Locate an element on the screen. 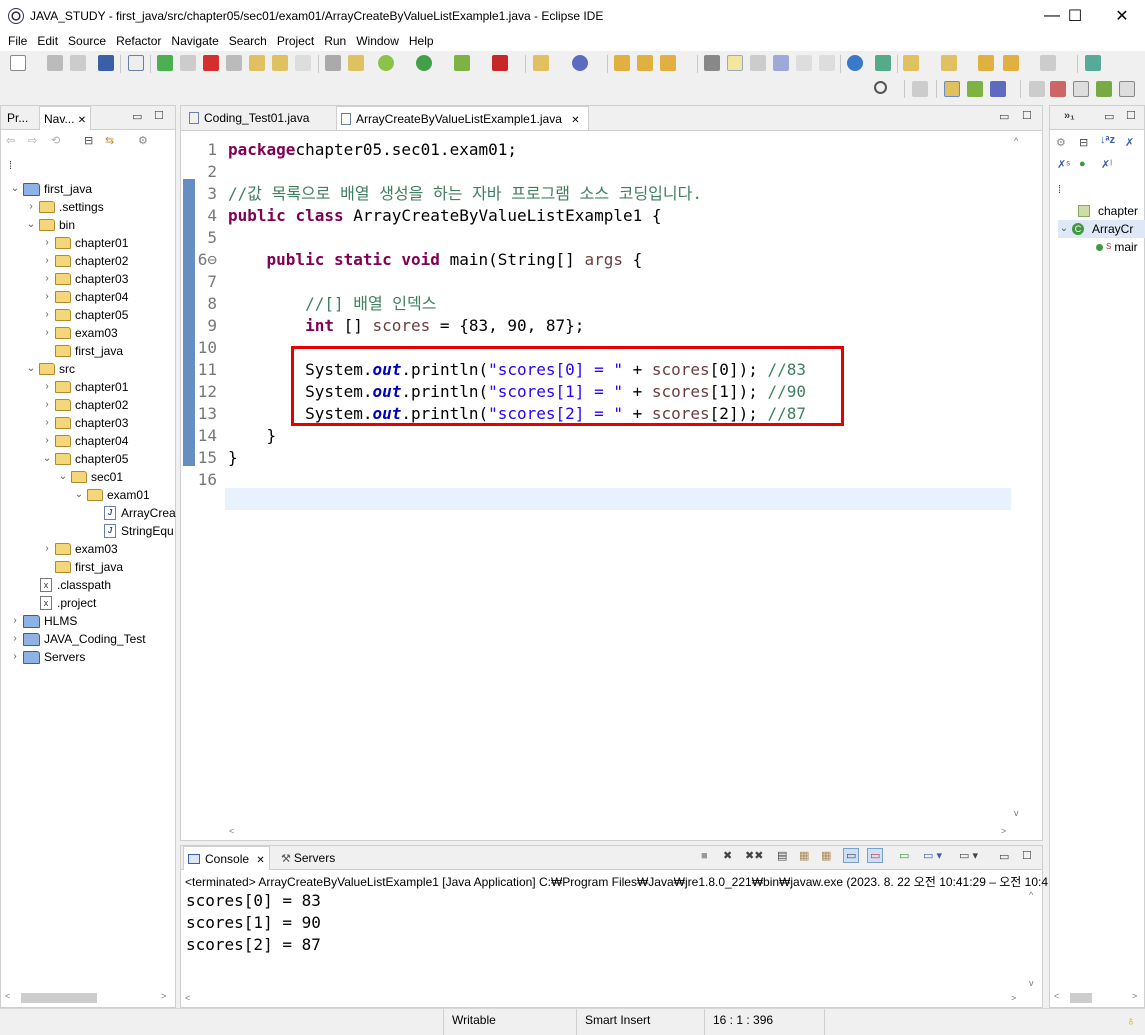 The width and height of the screenshot is (1145, 1035). up-icon: ⟲ is located at coordinates (55, 140).